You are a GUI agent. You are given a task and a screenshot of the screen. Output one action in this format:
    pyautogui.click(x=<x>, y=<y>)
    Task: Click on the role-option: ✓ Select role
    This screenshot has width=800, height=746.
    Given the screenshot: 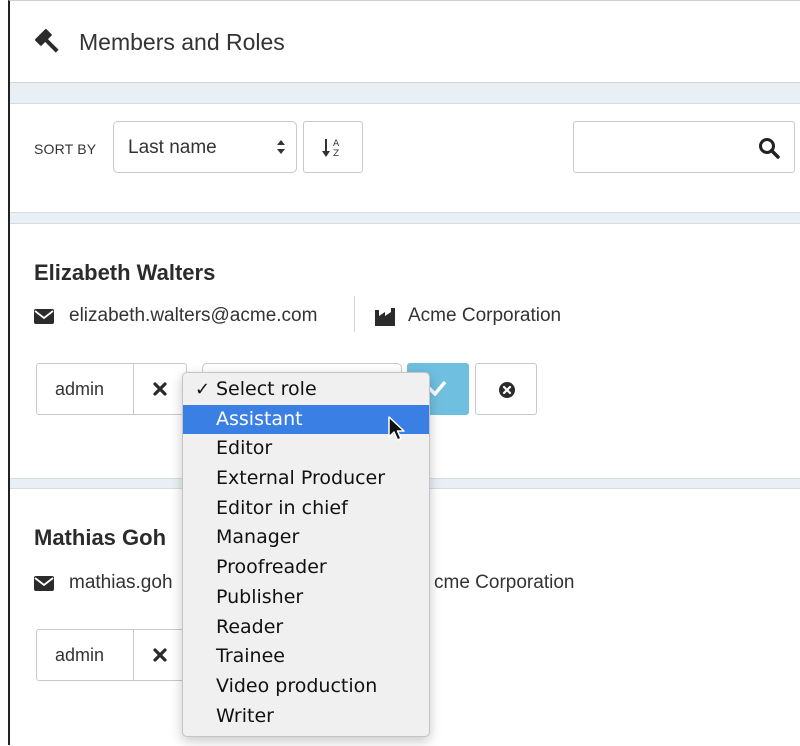 What is the action you would take?
    pyautogui.click(x=306, y=390)
    